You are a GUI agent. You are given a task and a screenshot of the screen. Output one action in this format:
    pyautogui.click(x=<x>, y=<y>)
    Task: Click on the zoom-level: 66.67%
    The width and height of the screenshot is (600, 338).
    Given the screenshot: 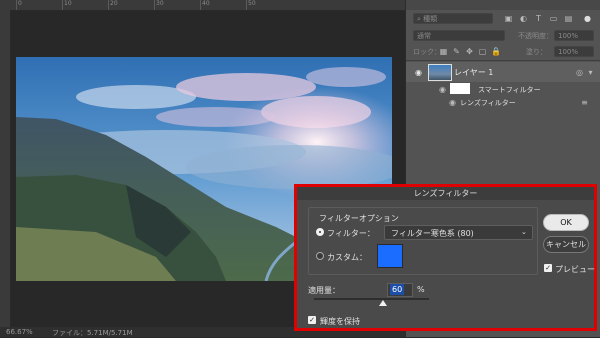 What is the action you would take?
    pyautogui.click(x=19, y=332)
    